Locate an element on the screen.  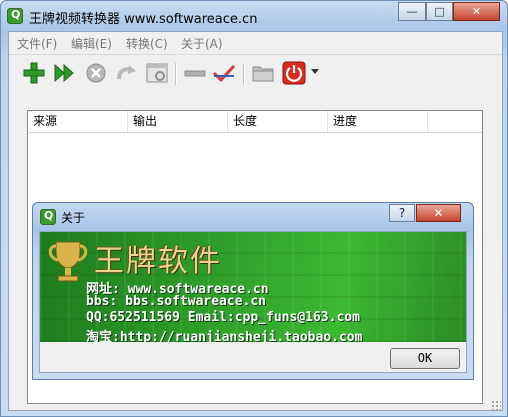
list-header: 来源 输出 长度 进度 is located at coordinates (255, 122).